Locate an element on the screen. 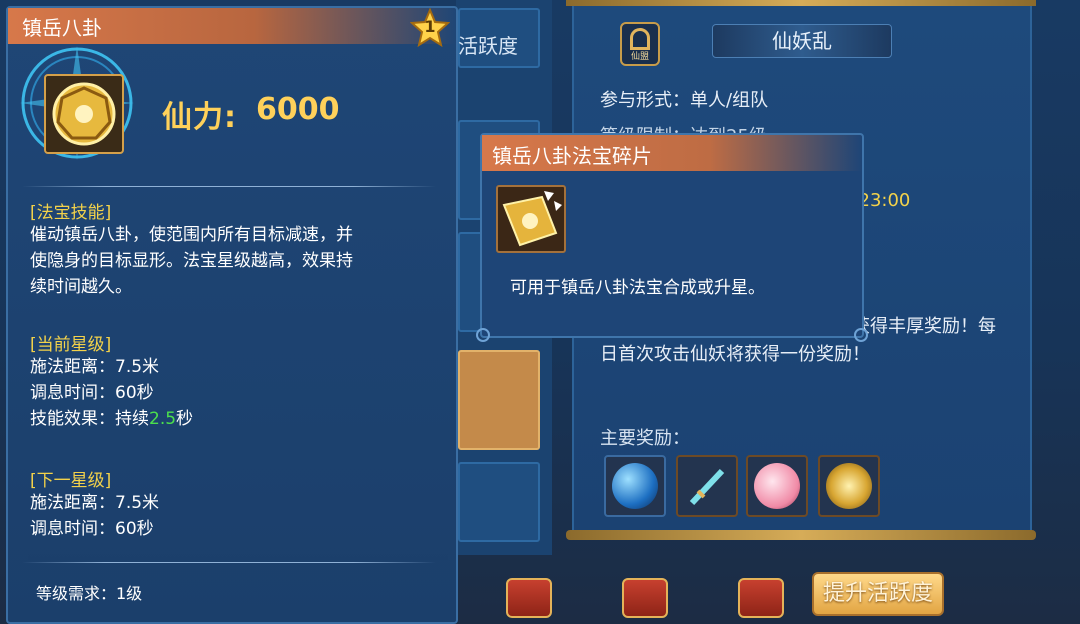 The height and width of the screenshot is (624, 1080). next-star-heading: [下一星级] is located at coordinates (71, 481).